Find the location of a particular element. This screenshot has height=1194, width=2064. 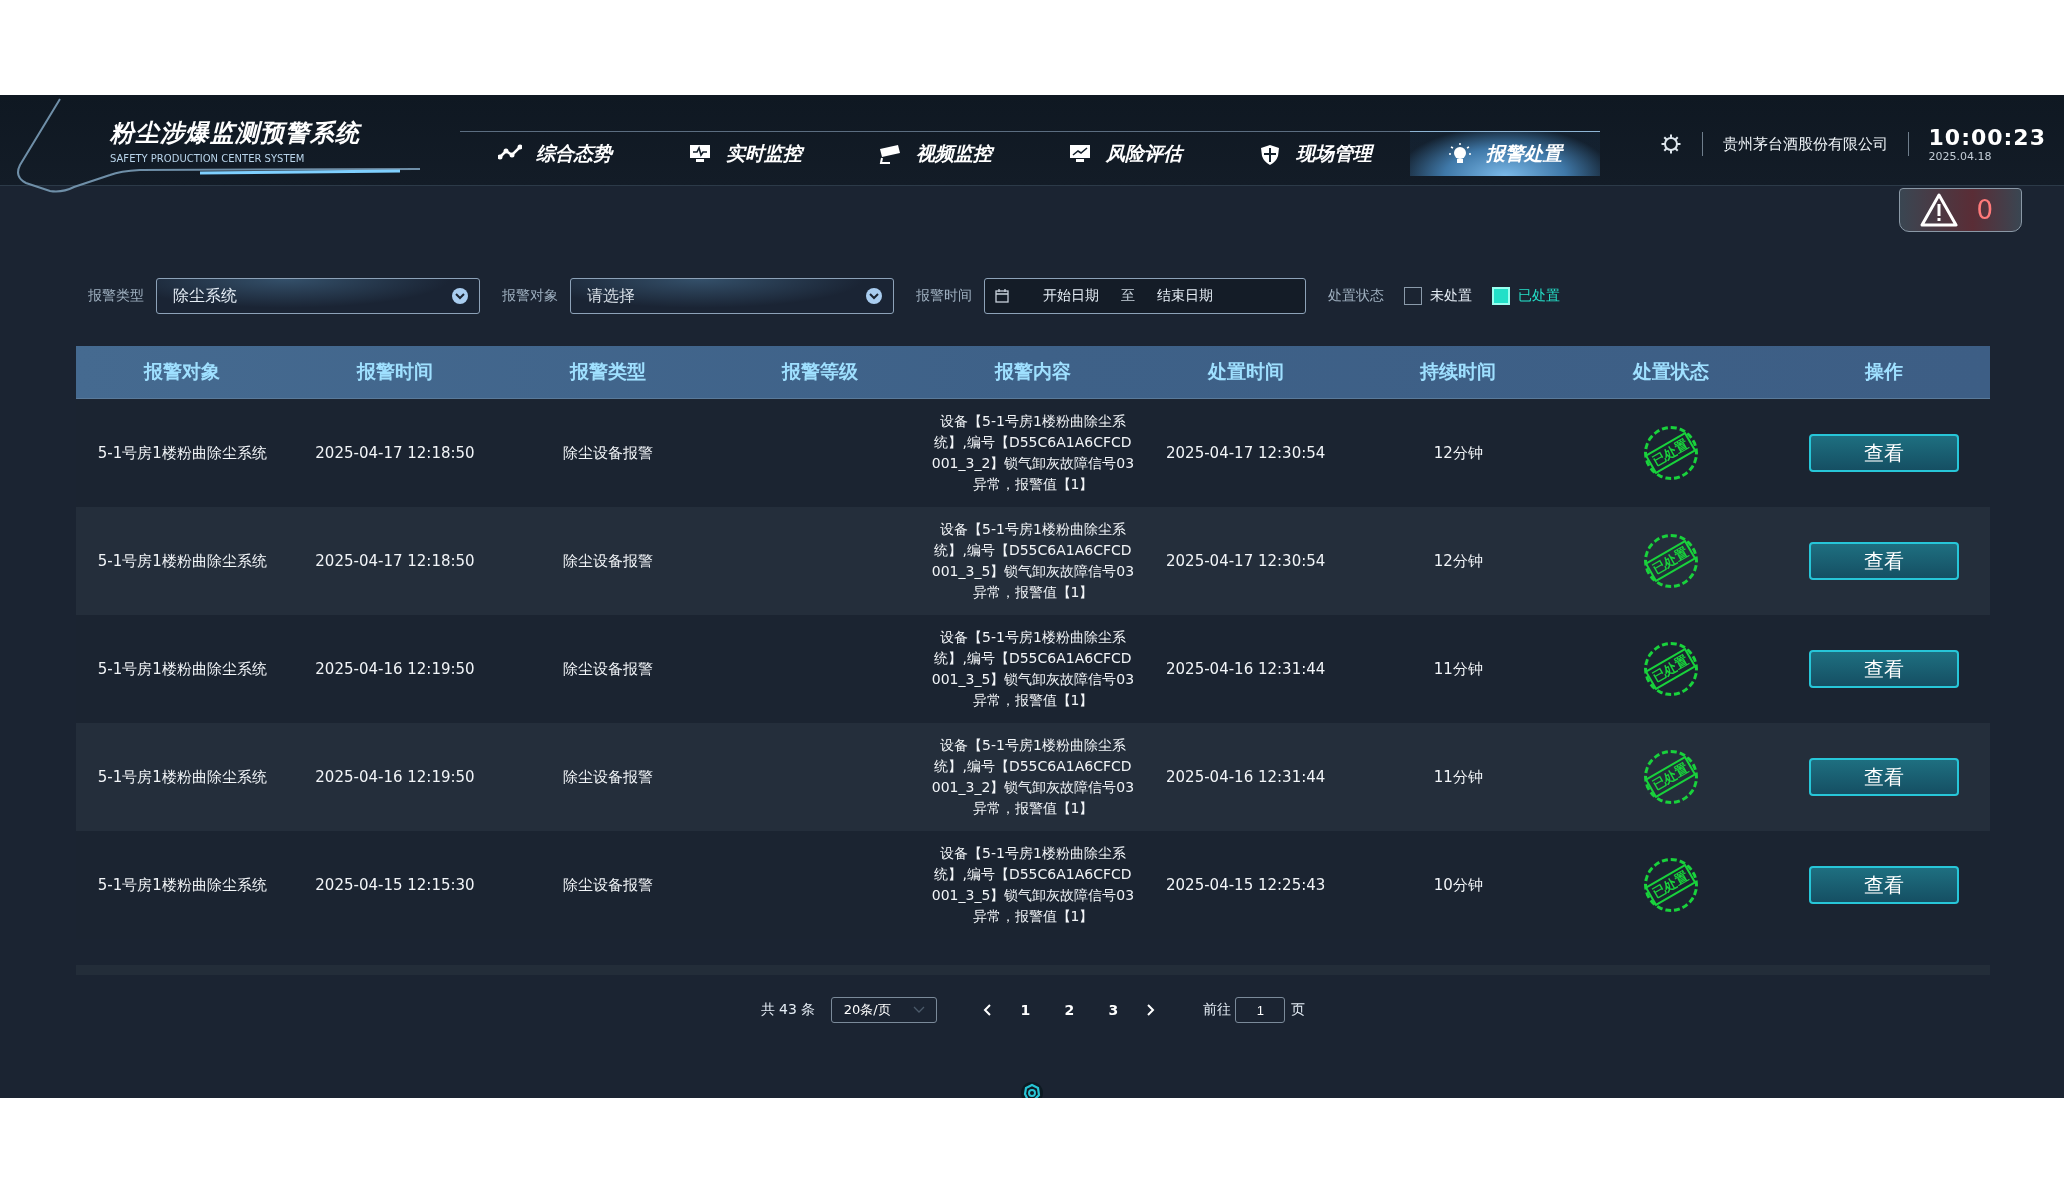

nav-tab: 实时监控 is located at coordinates (745, 153).